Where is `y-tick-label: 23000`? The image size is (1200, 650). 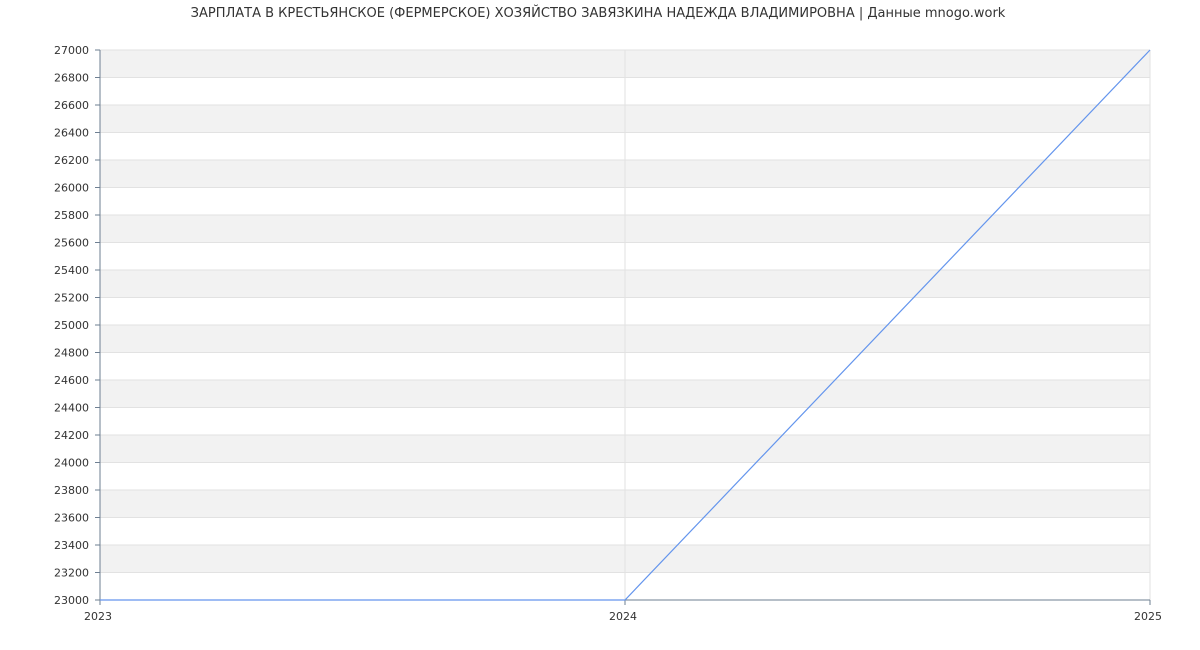 y-tick-label: 23000 is located at coordinates (71, 600).